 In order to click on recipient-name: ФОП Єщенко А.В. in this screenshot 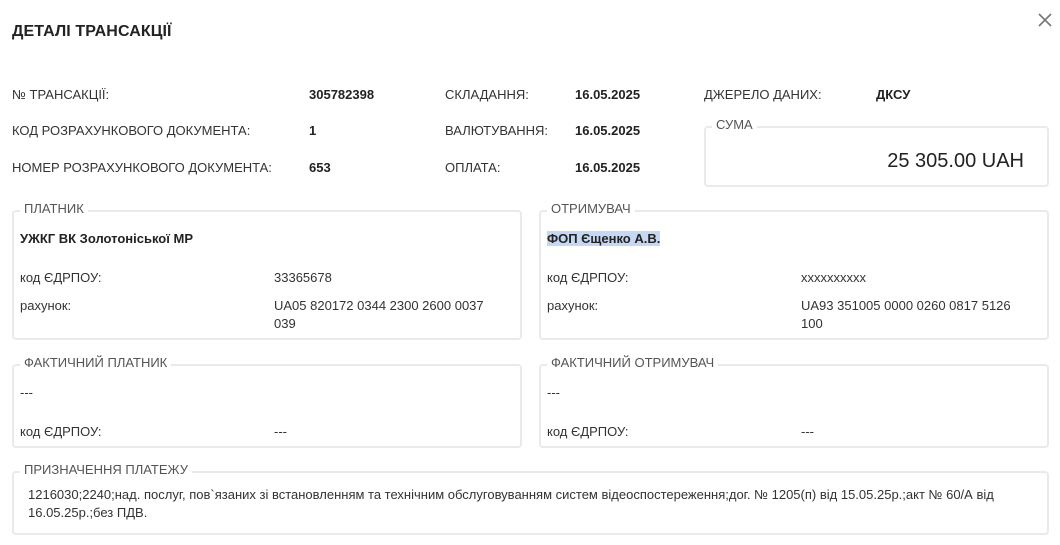, I will do `click(604, 238)`.